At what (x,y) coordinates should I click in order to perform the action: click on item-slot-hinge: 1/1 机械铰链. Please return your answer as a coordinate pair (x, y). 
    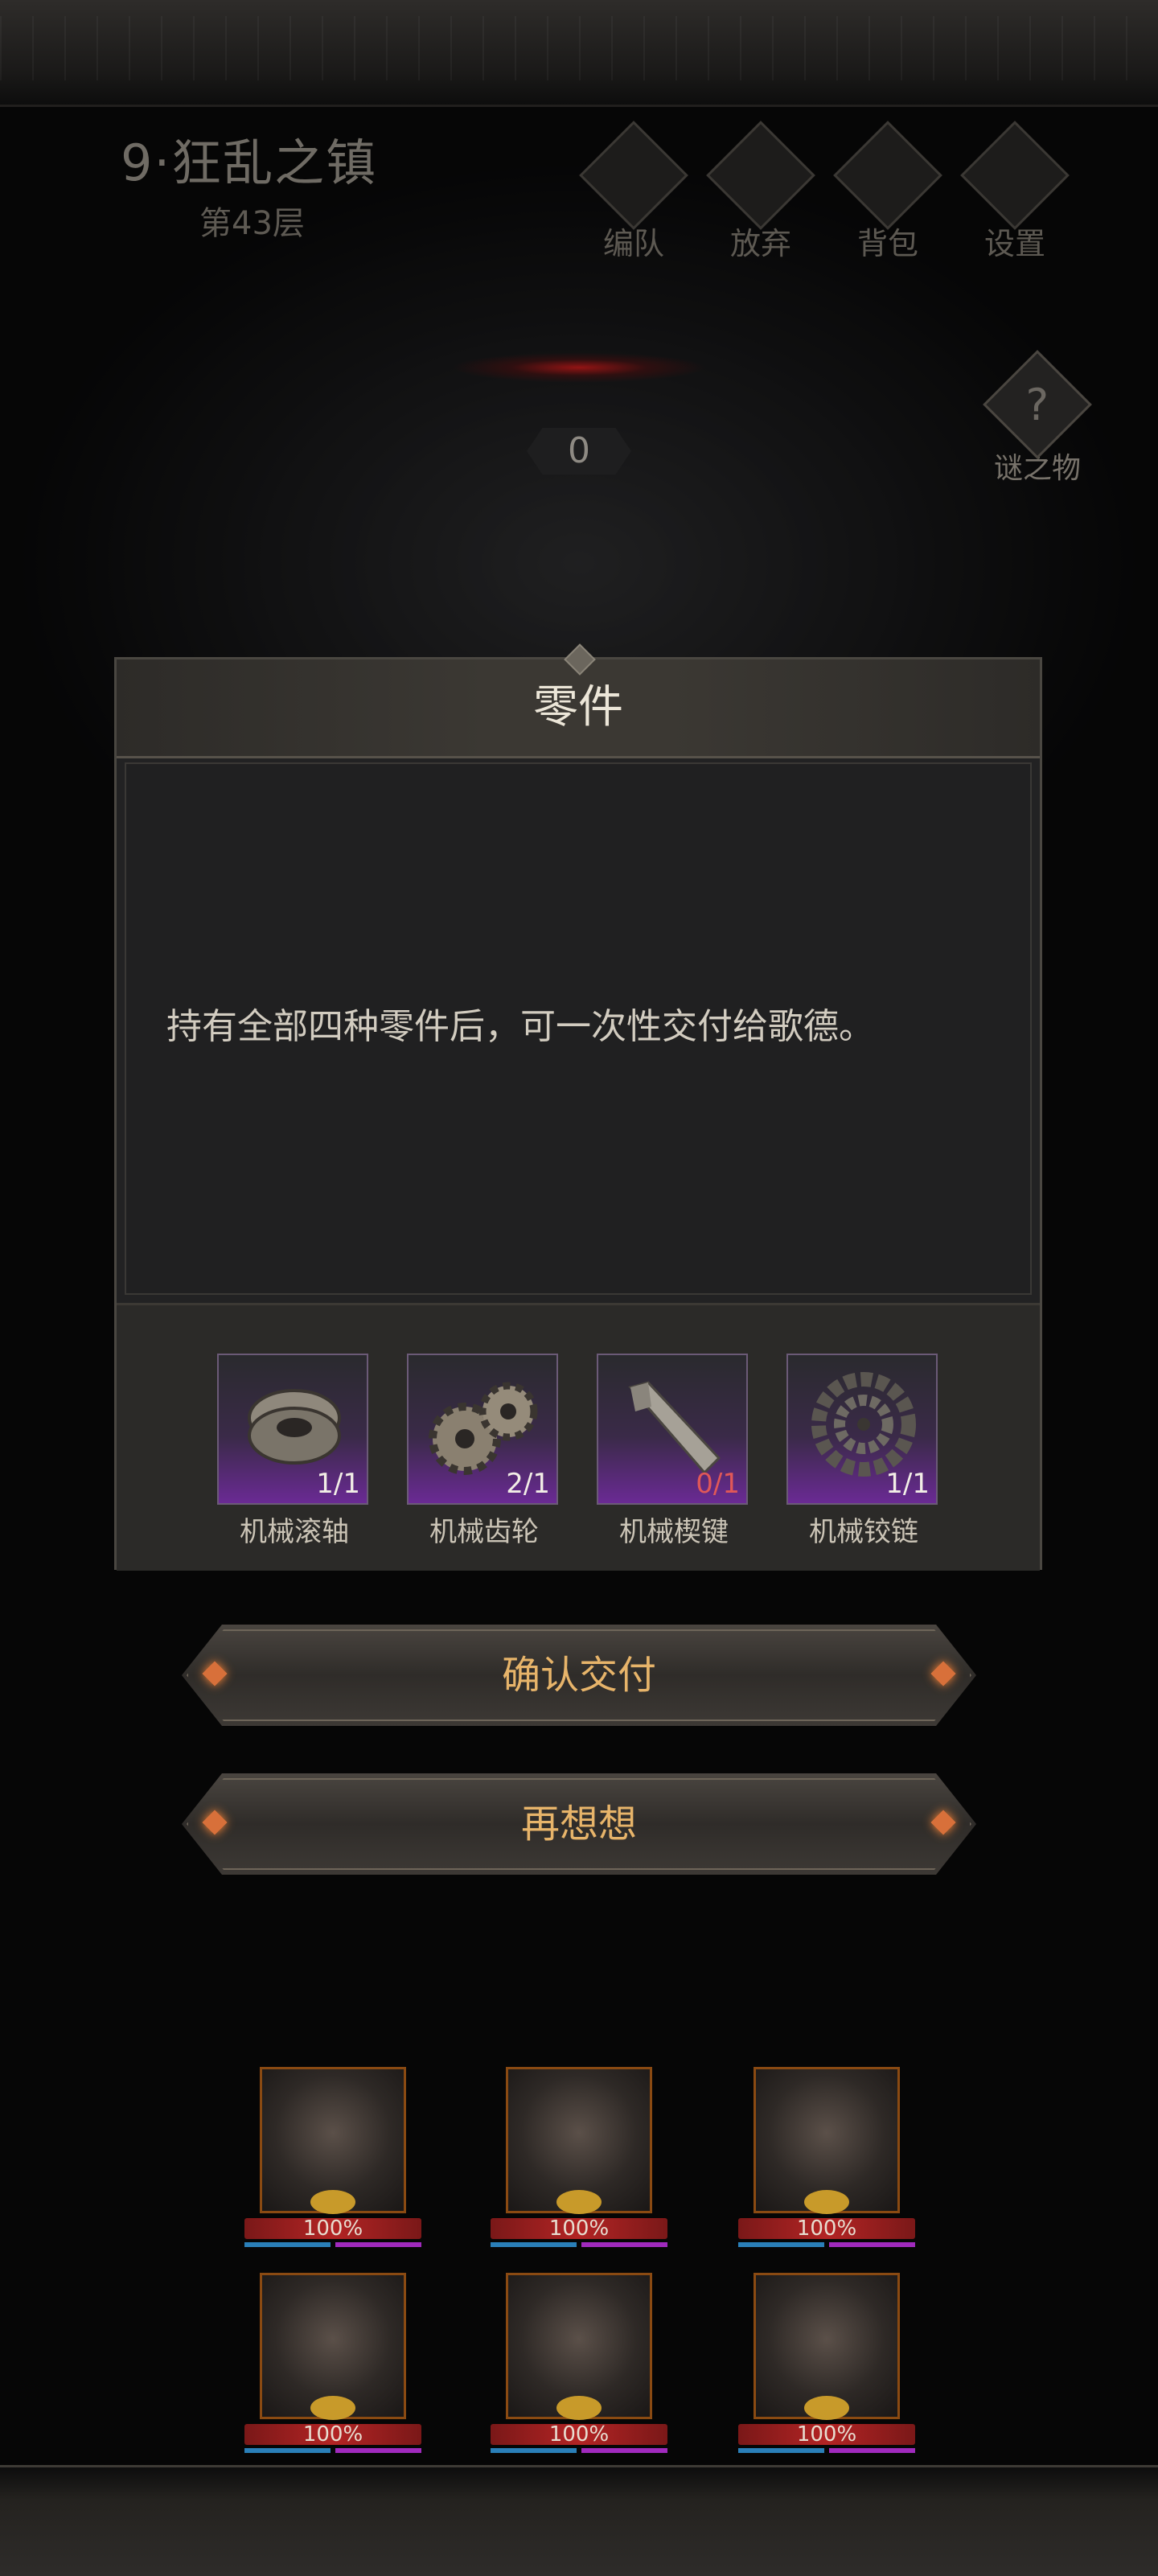
    Looking at the image, I should click on (863, 1451).